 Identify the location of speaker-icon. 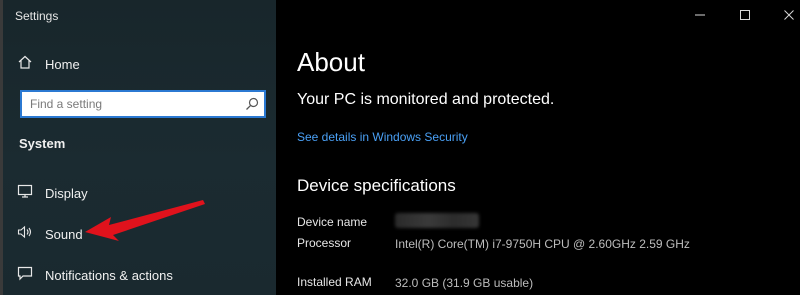
(25, 234).